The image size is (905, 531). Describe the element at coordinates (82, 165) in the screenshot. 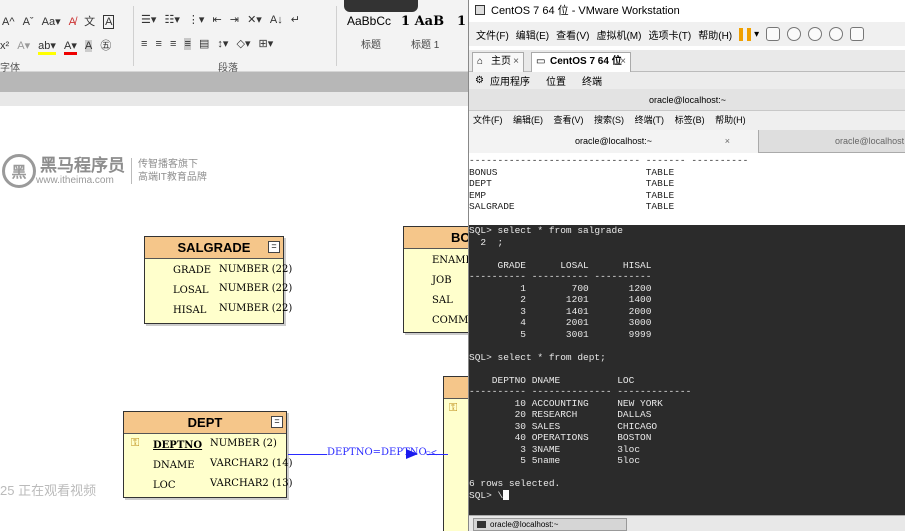

I see `logo-name: 黑马程序员` at that location.